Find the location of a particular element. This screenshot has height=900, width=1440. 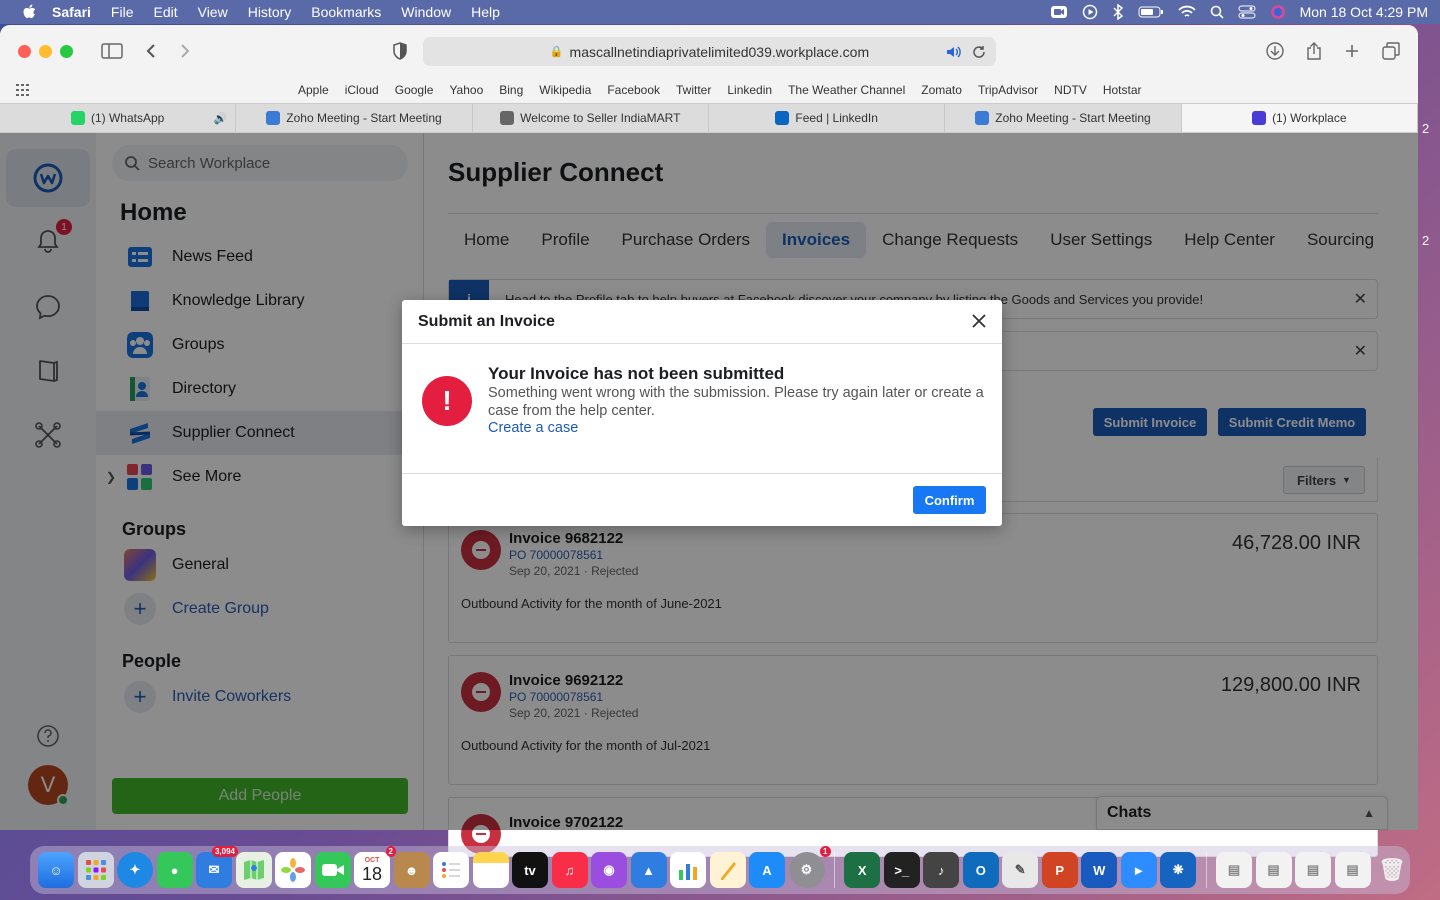

favorites-grid-icon is located at coordinates (23, 90).